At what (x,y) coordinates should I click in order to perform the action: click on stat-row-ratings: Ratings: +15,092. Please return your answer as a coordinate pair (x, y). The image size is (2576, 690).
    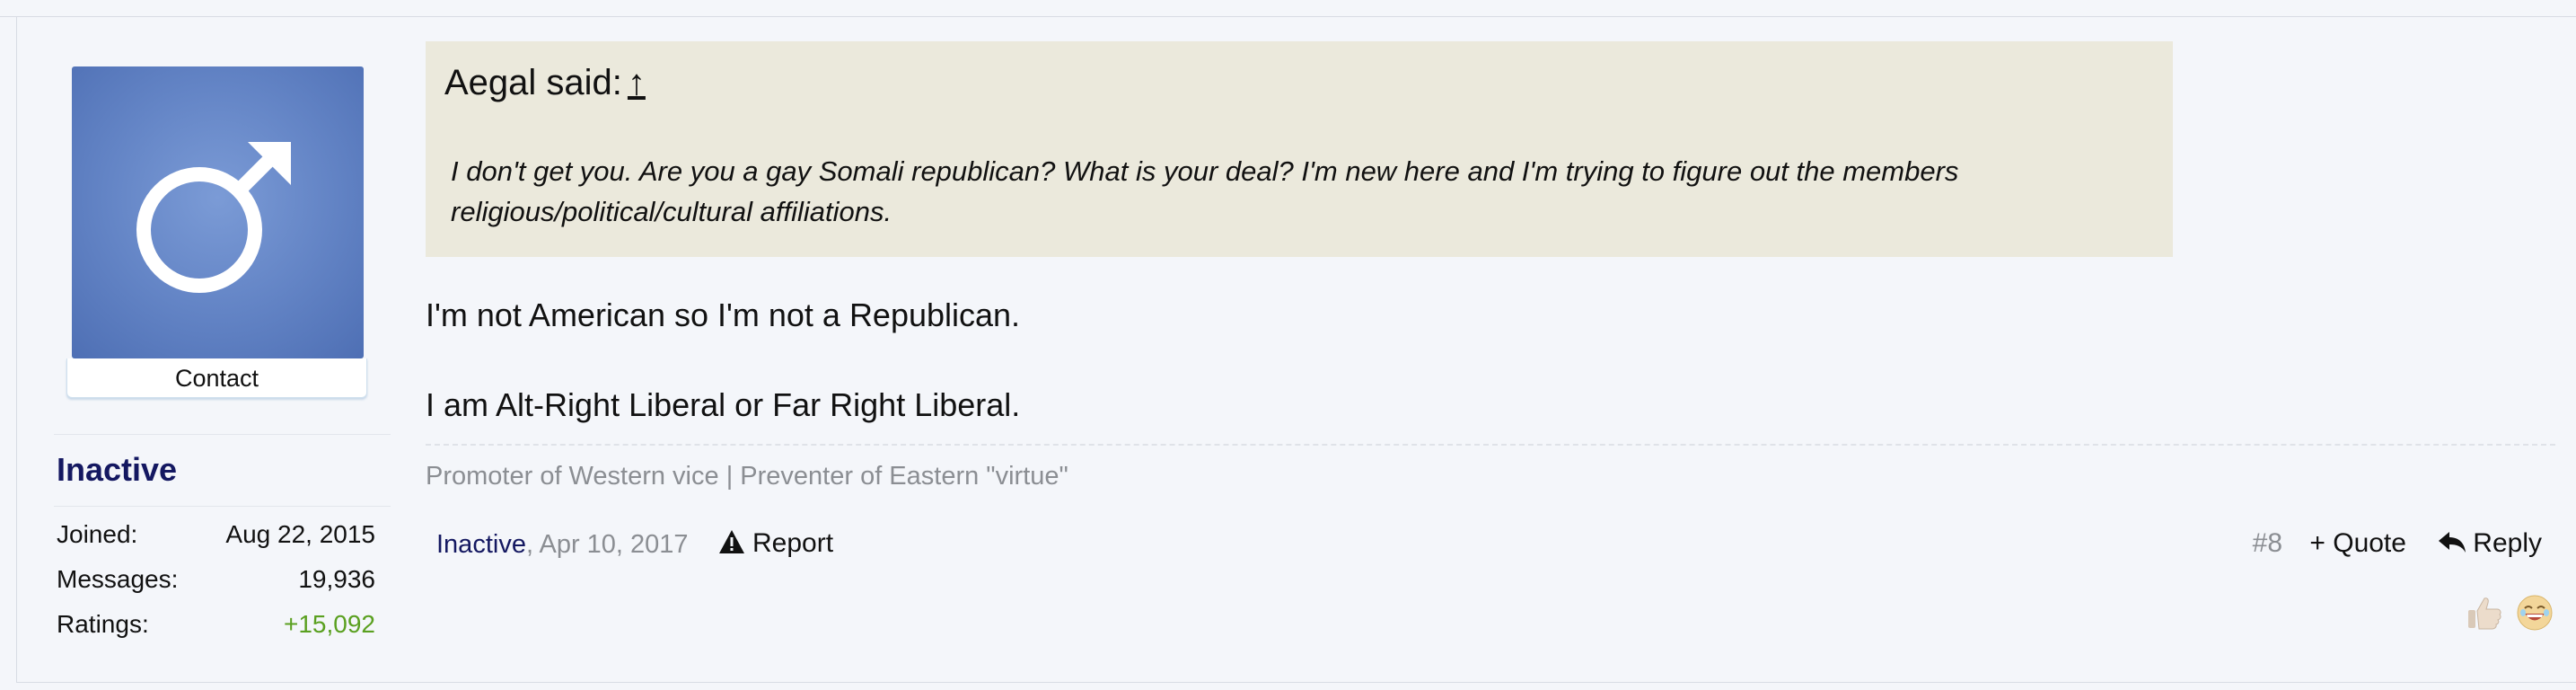
    Looking at the image, I should click on (216, 632).